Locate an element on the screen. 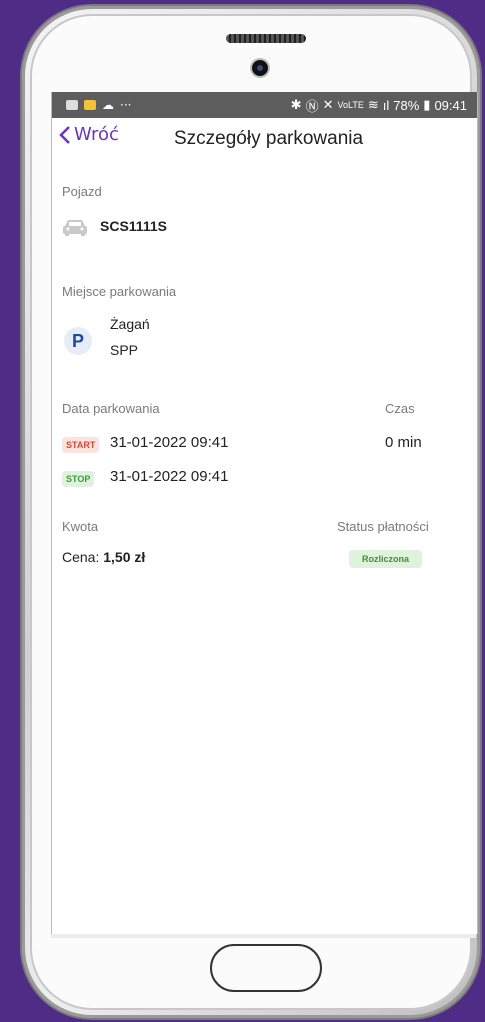 This screenshot has width=485, height=1022. clock: 09:41 is located at coordinates (450, 105).